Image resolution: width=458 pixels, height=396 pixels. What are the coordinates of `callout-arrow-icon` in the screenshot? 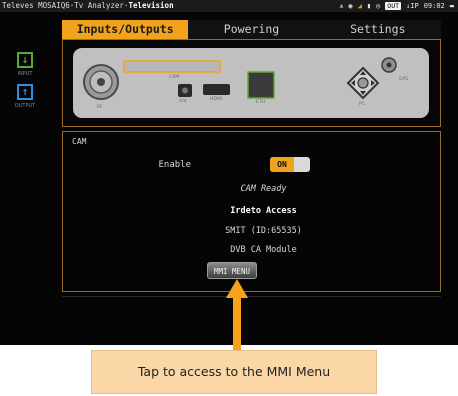 It's located at (237, 314).